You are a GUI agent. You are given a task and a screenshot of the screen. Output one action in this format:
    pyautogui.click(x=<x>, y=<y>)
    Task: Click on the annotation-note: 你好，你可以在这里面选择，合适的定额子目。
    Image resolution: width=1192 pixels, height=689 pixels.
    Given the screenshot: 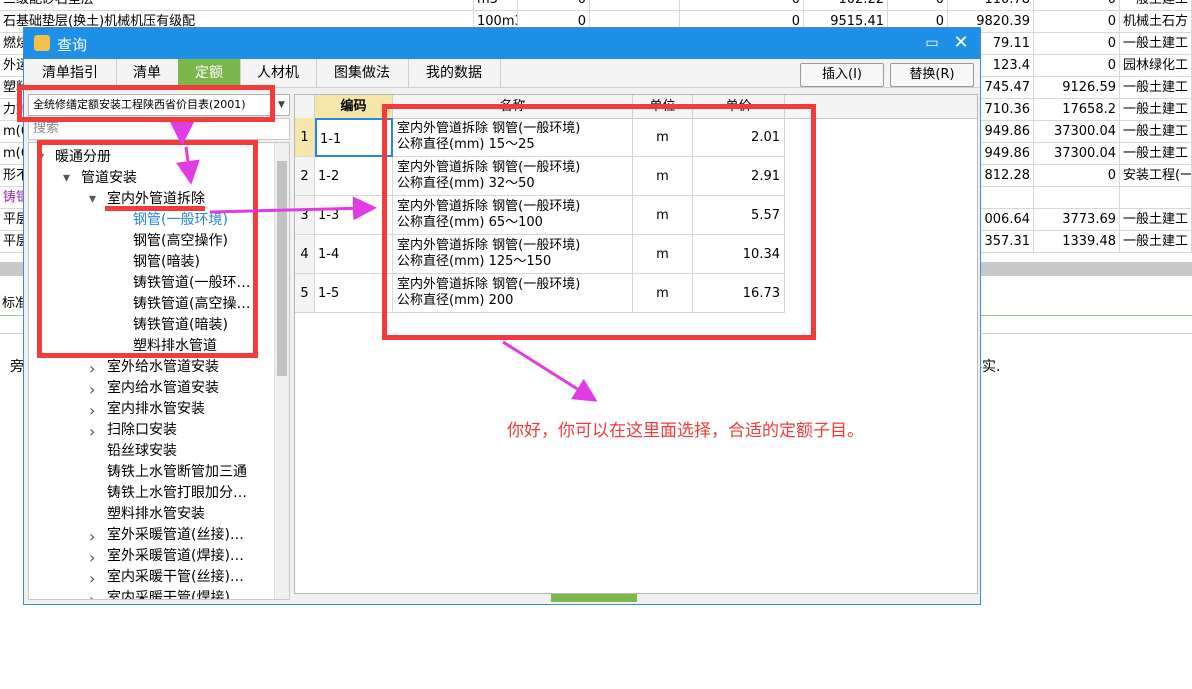 What is the action you would take?
    pyautogui.click(x=685, y=431)
    